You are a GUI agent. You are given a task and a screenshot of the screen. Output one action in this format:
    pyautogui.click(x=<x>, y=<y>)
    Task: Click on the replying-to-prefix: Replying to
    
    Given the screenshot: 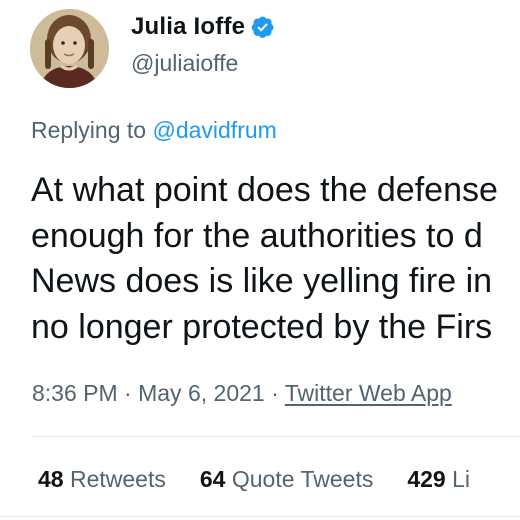 What is the action you would take?
    pyautogui.click(x=89, y=130)
    